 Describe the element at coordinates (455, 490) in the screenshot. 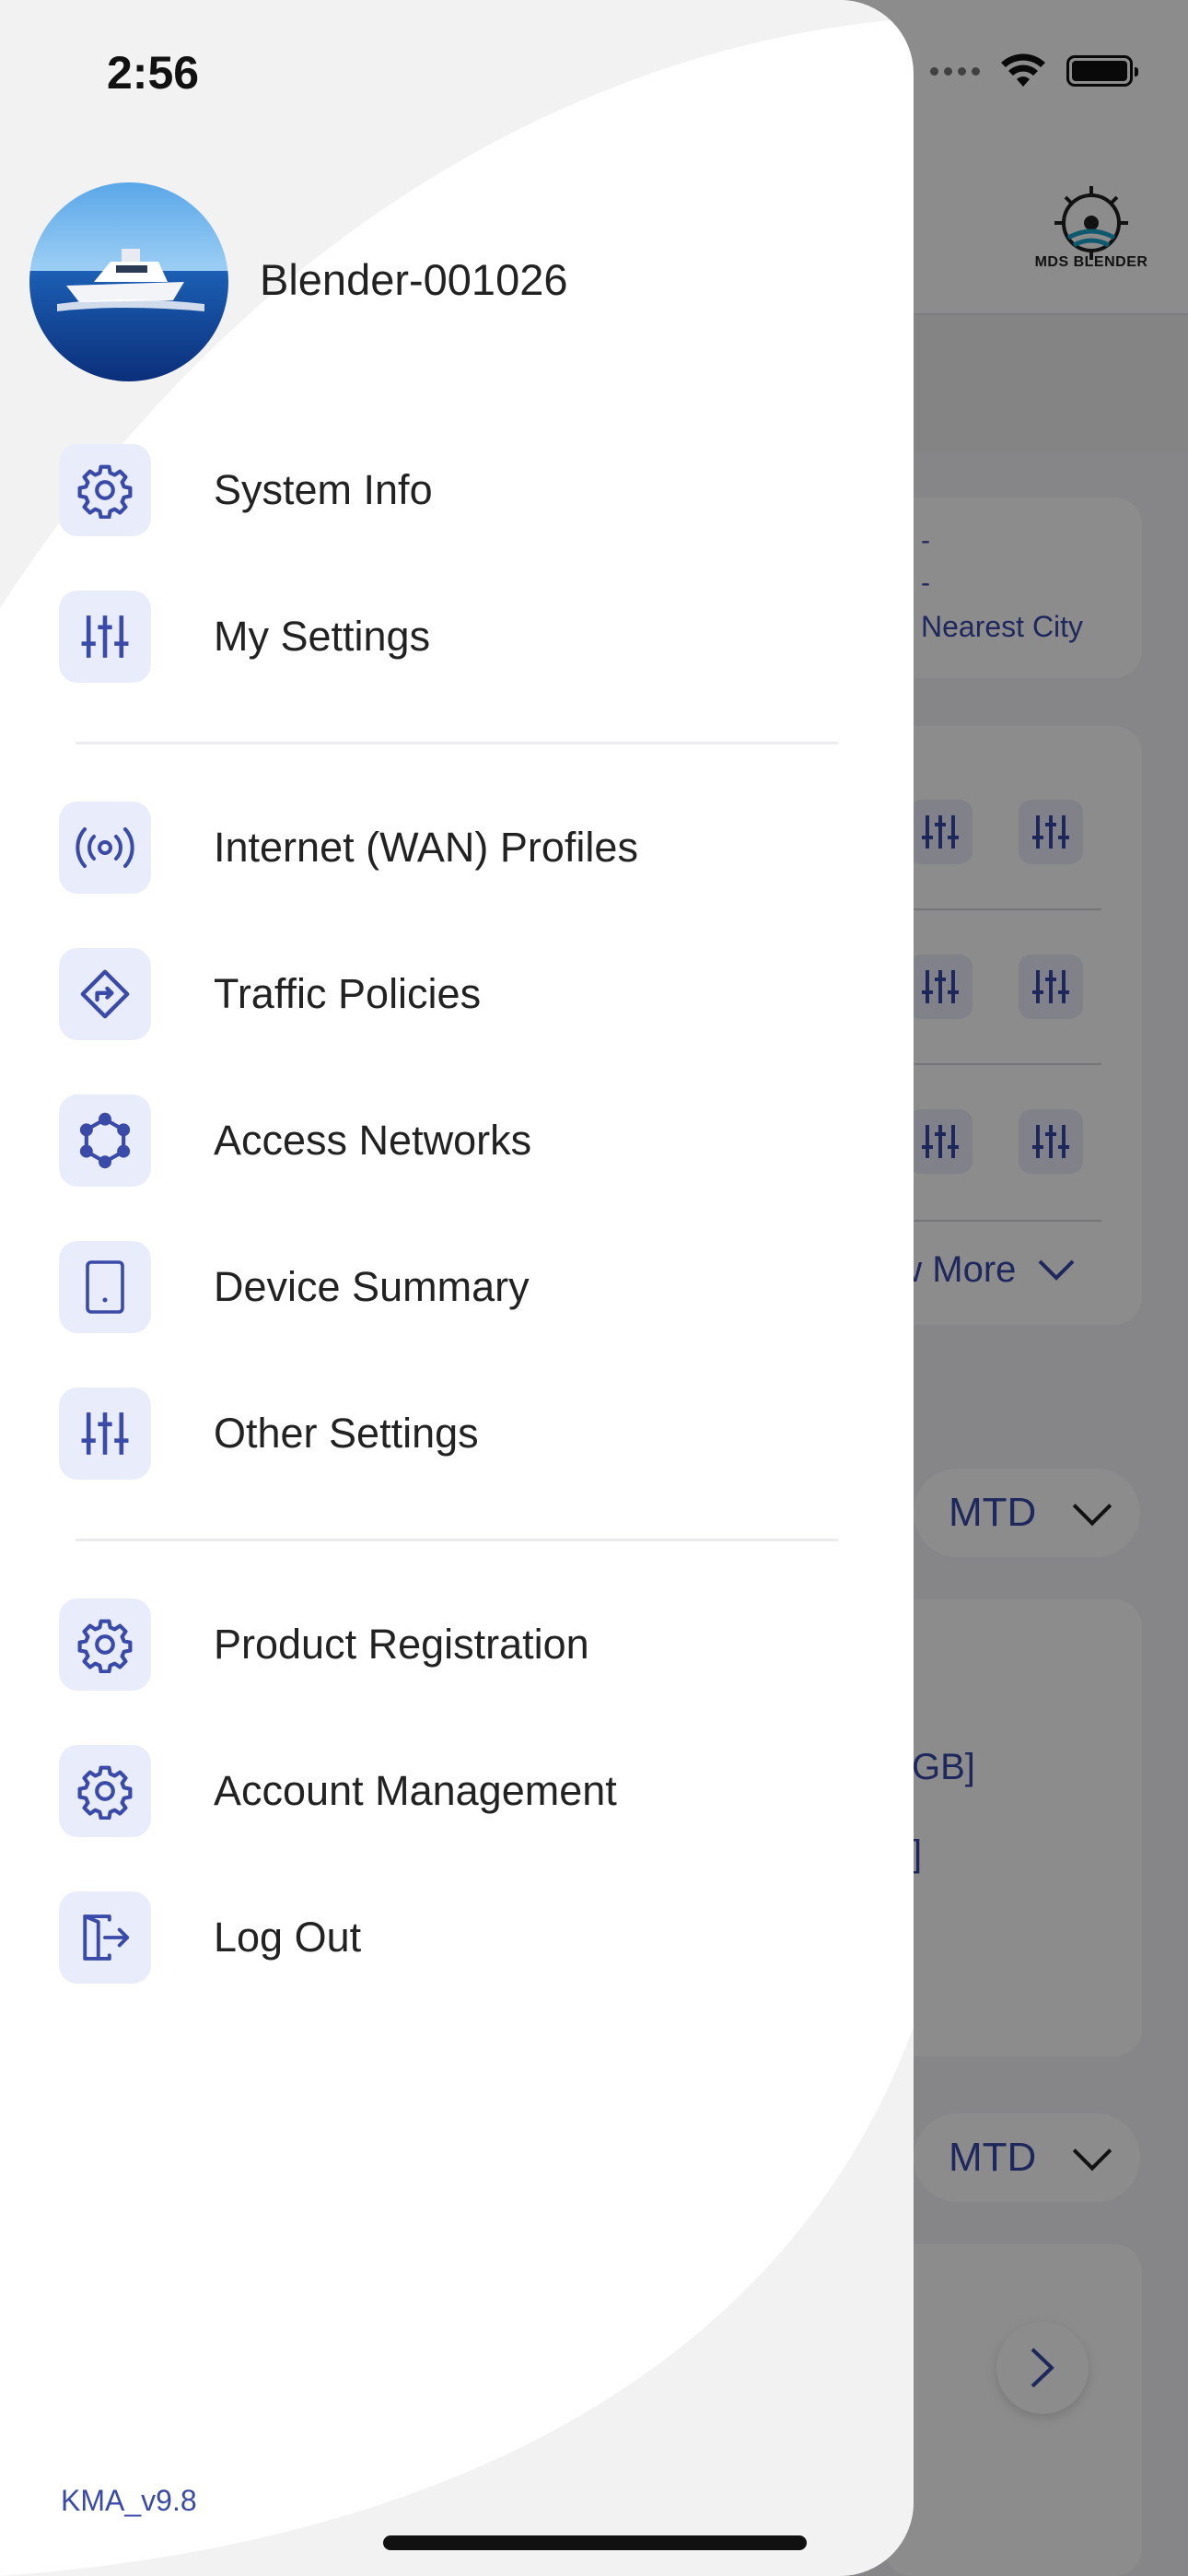

I see `menu-item-system-info: System Info` at that location.